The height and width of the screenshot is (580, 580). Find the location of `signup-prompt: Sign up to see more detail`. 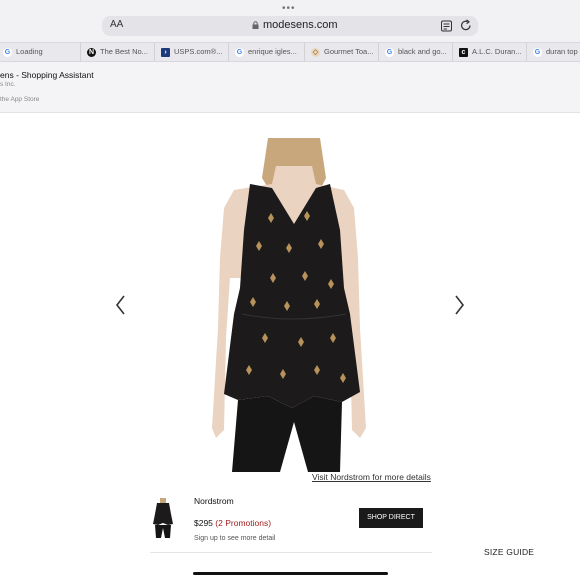

signup-prompt: Sign up to see more detail is located at coordinates (234, 538).